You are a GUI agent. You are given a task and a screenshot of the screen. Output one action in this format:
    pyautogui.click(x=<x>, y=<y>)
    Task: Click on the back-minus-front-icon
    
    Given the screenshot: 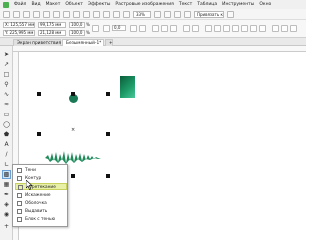 What is the action you would take?
    pyautogui.click(x=253, y=28)
    